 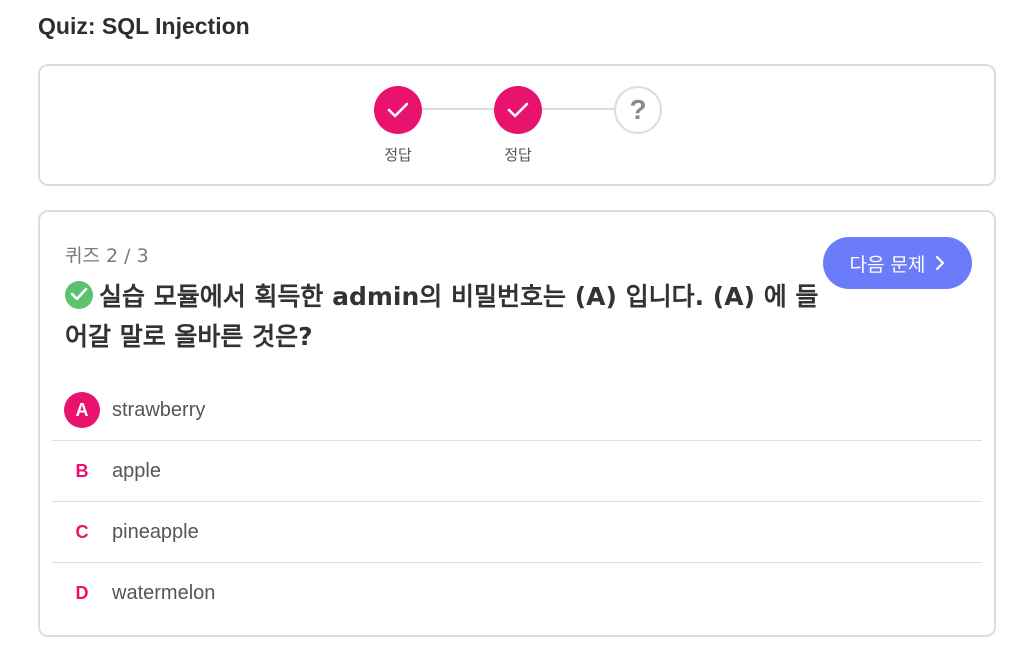 I want to click on quiz-counter: 퀴즈 2 / 3, so click(x=107, y=256).